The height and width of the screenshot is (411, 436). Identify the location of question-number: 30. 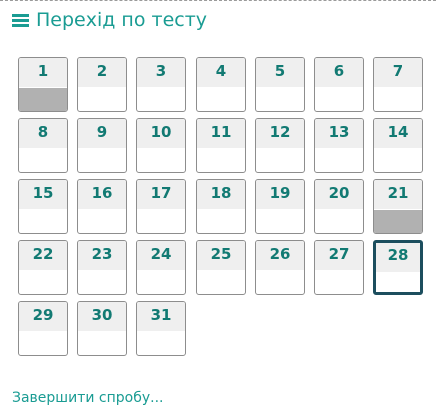
(102, 316).